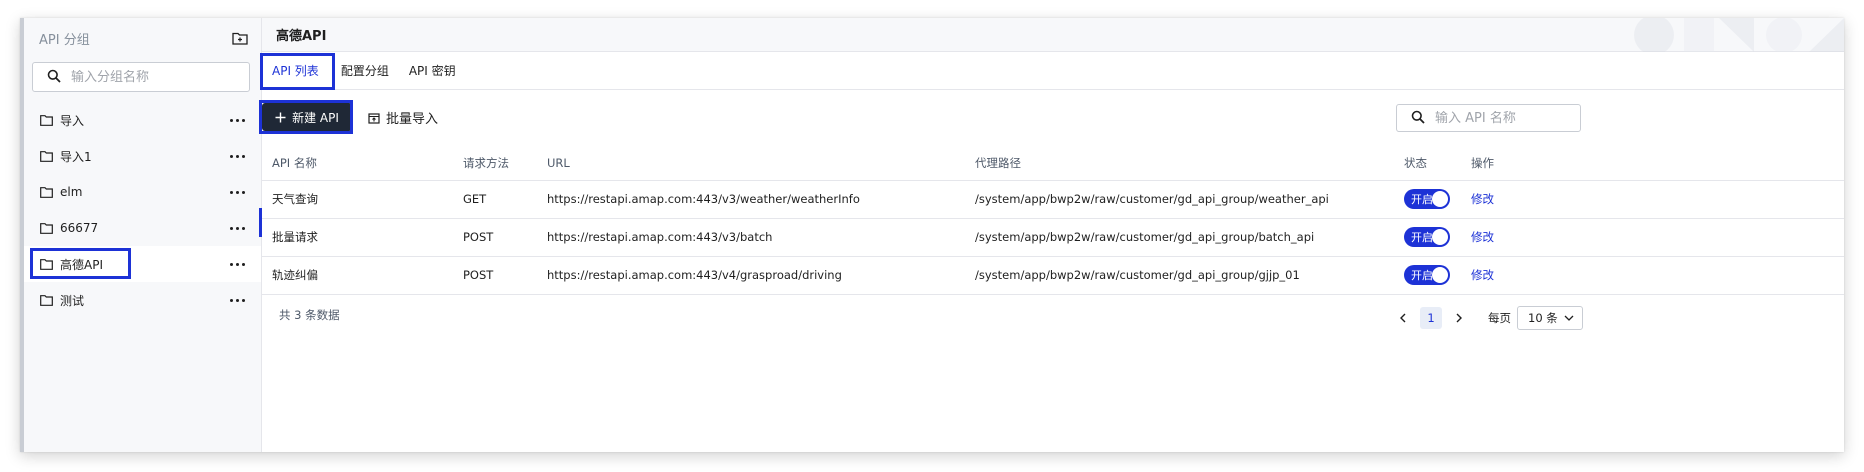  Describe the element at coordinates (142, 264) in the screenshot. I see `group-item-active: 高德API` at that location.